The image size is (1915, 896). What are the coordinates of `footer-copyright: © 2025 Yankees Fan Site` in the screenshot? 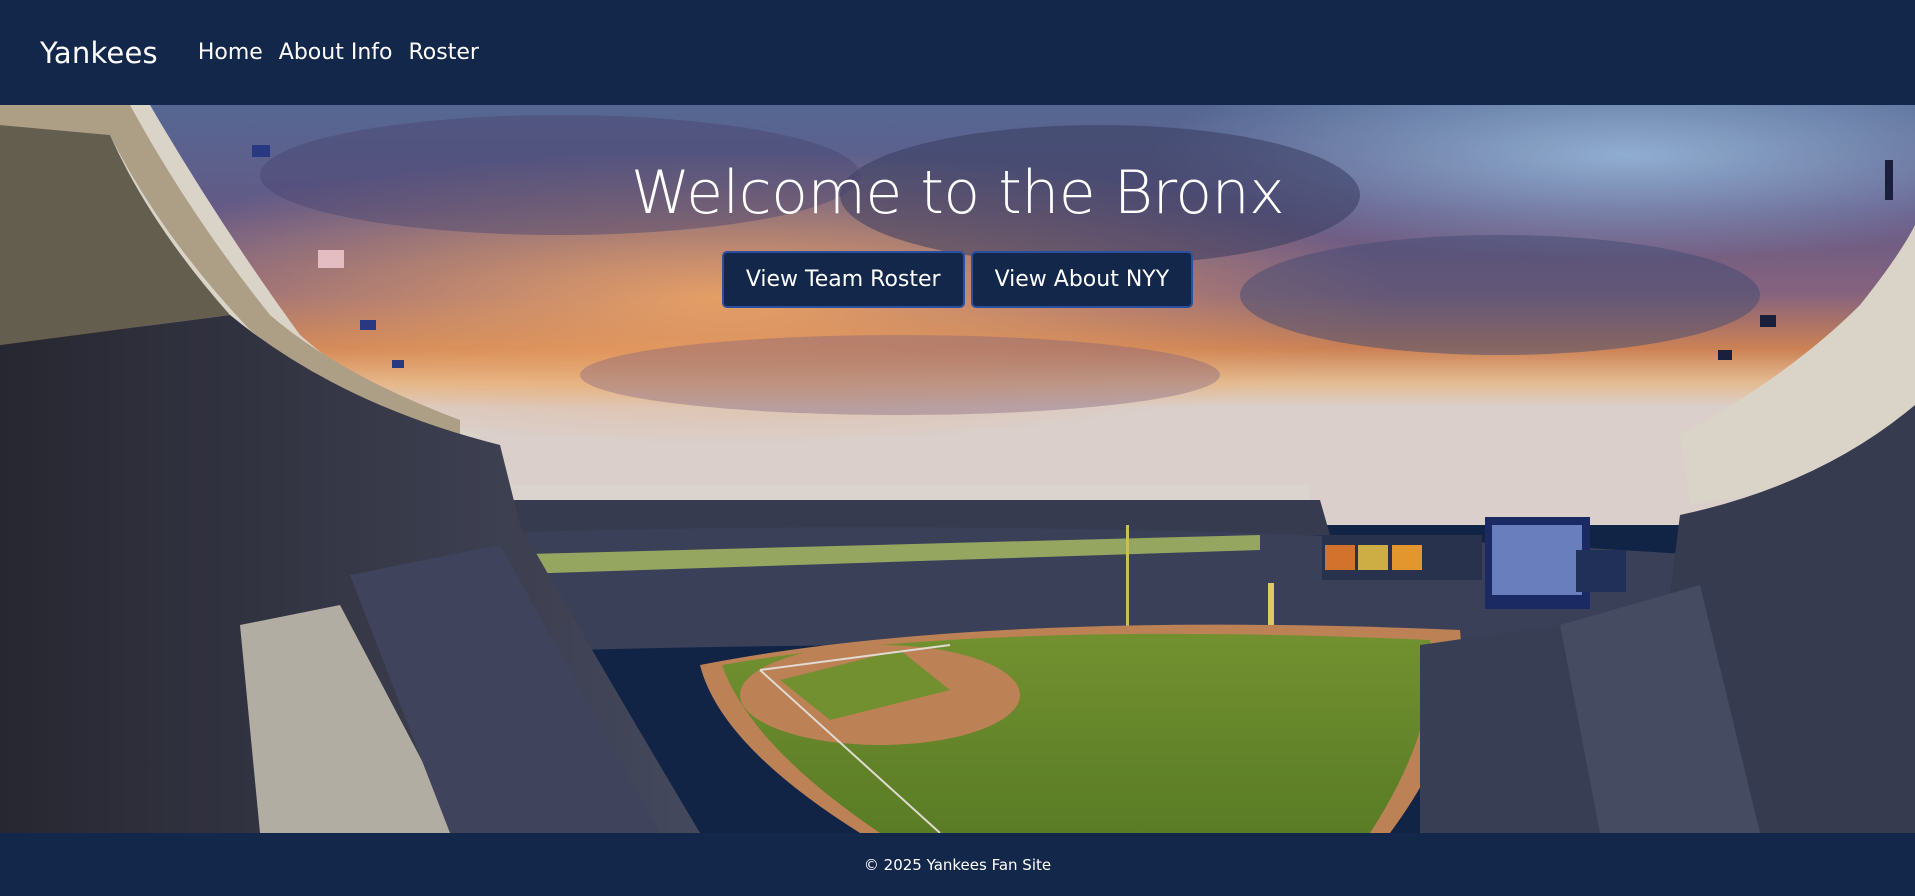 It's located at (957, 864).